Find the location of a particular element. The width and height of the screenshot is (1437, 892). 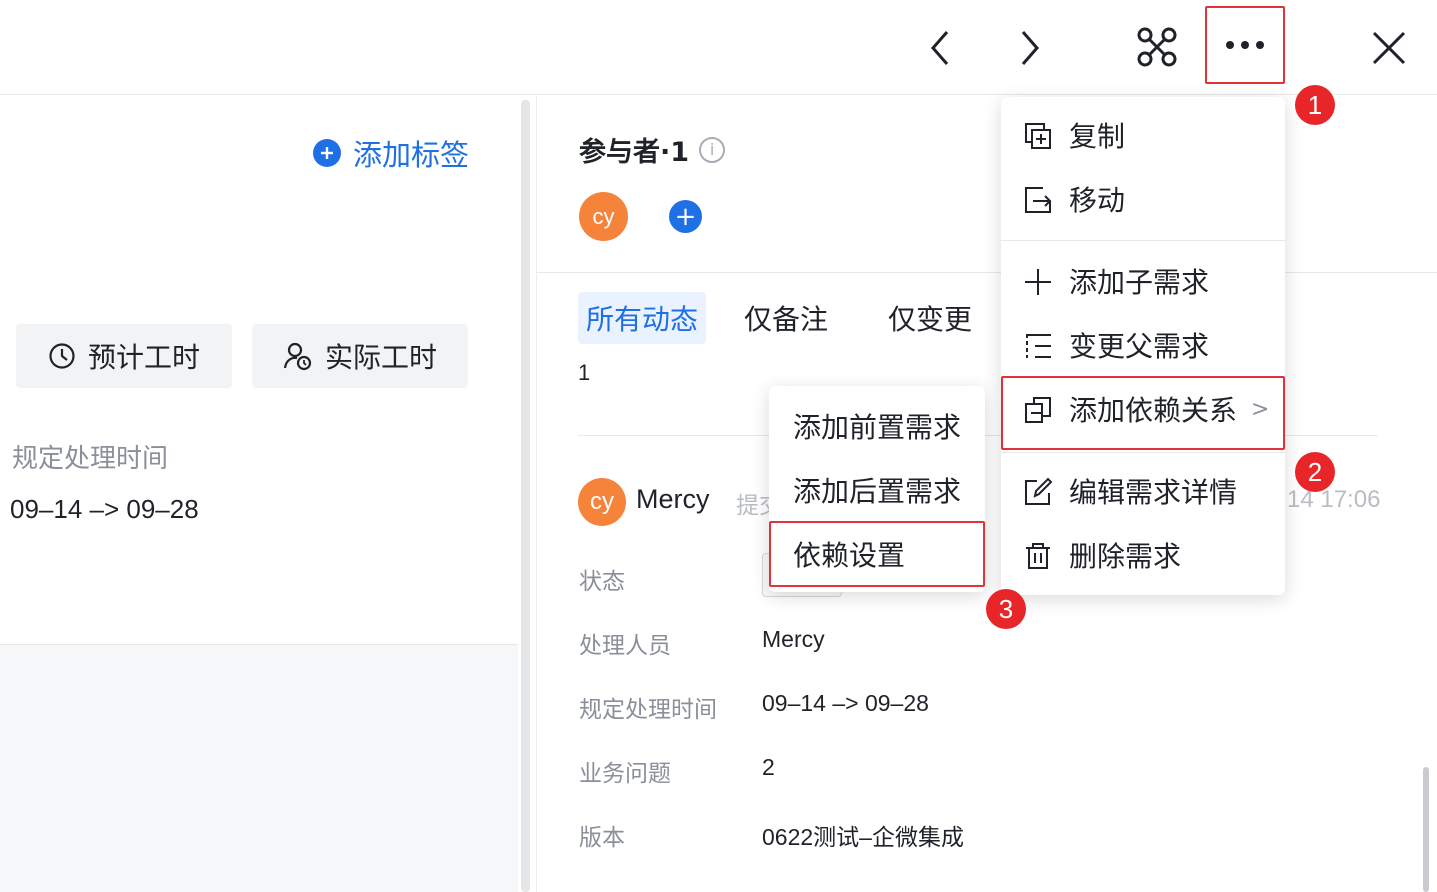

menu-item-delete-label: 删除需求 is located at coordinates (1125, 556).